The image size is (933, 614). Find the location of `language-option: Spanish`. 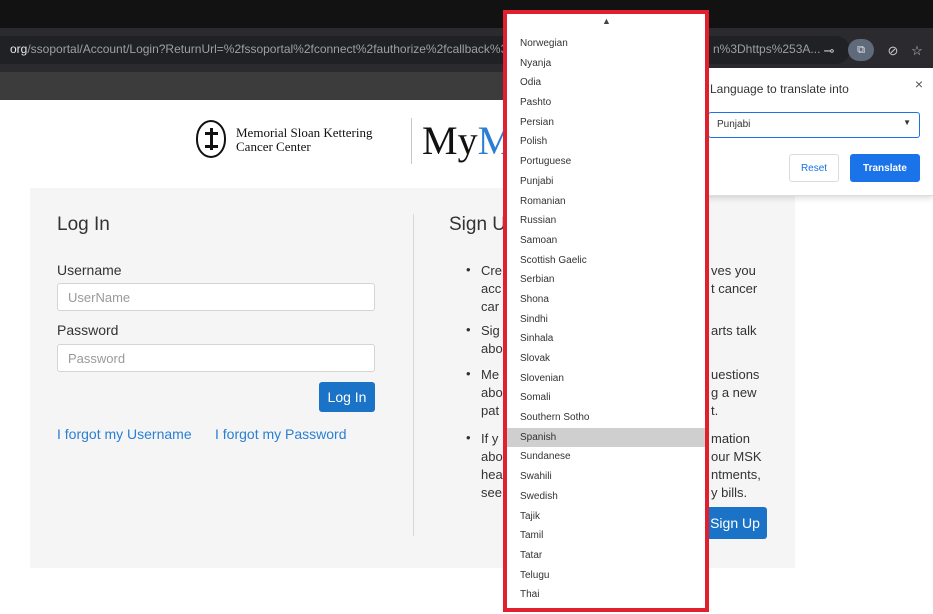

language-option: Spanish is located at coordinates (606, 437).